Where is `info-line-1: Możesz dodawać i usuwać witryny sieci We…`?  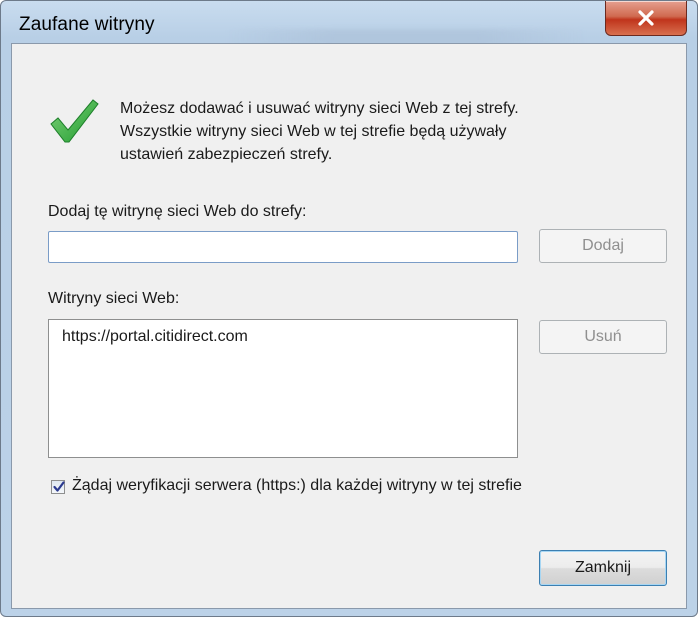
info-line-1: Możesz dodawać i usuwać witryny sieci We… is located at coordinates (319, 108).